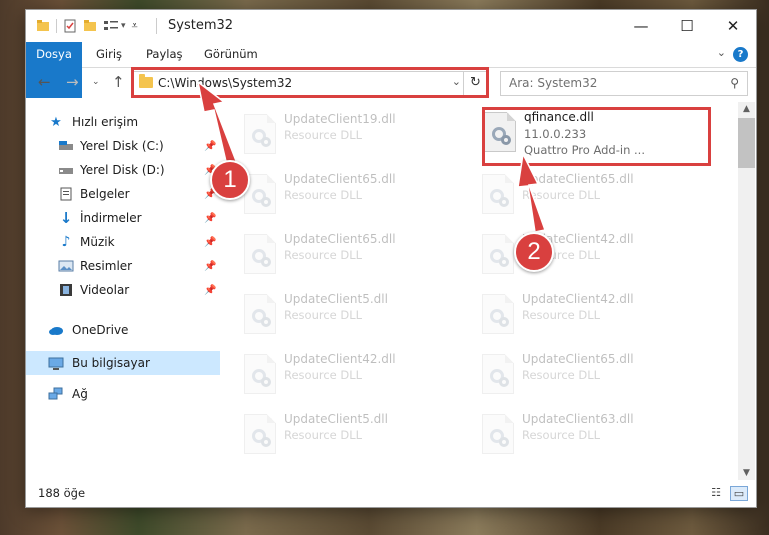 The width and height of the screenshot is (769, 535). Describe the element at coordinates (687, 26) in the screenshot. I see `maximize-button: ☐` at that location.